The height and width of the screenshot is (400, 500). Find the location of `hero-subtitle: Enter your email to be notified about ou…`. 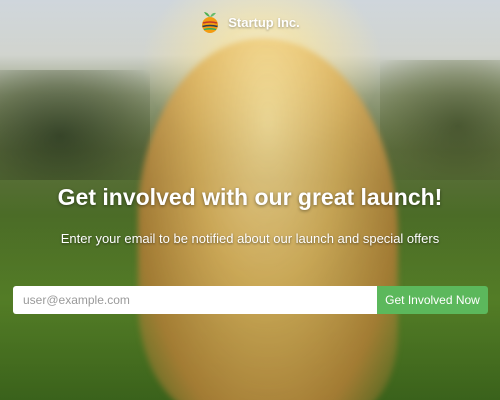

hero-subtitle: Enter your email to be notified about ou… is located at coordinates (250, 238).